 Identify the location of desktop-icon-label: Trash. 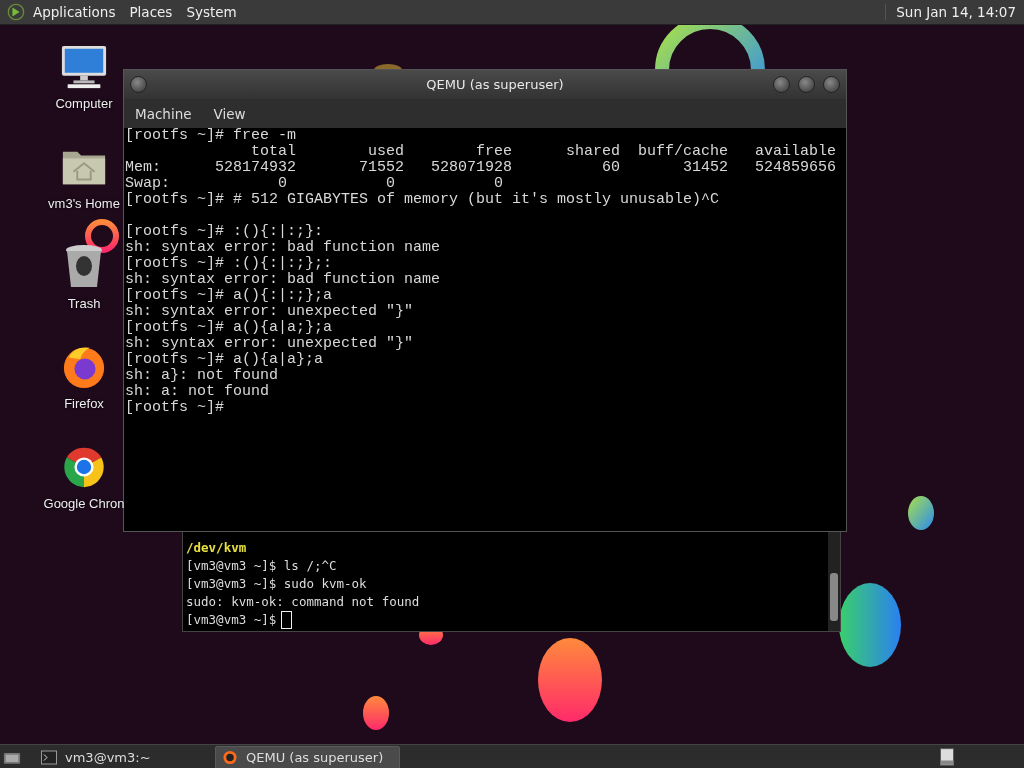
(84, 303).